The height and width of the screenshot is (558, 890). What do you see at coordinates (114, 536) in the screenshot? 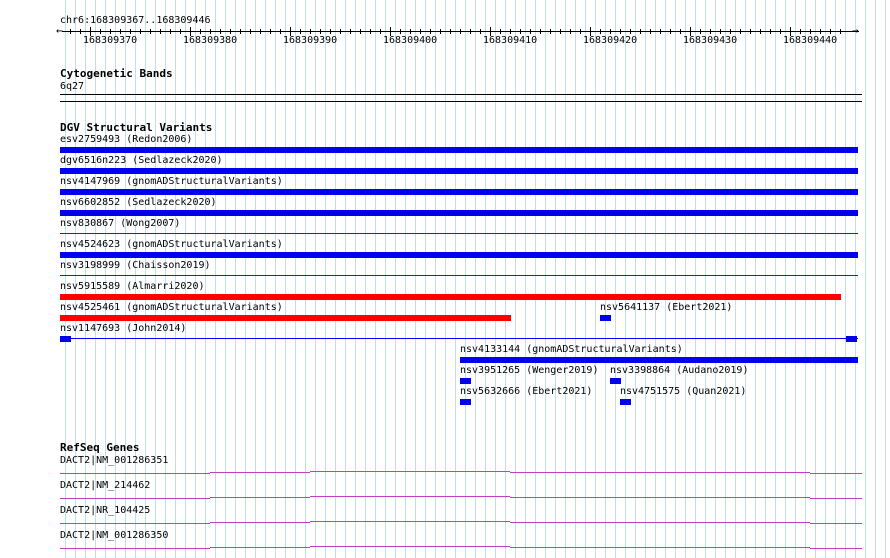
I see `refseq-gene-label: DACT2|NM_001286350` at bounding box center [114, 536].